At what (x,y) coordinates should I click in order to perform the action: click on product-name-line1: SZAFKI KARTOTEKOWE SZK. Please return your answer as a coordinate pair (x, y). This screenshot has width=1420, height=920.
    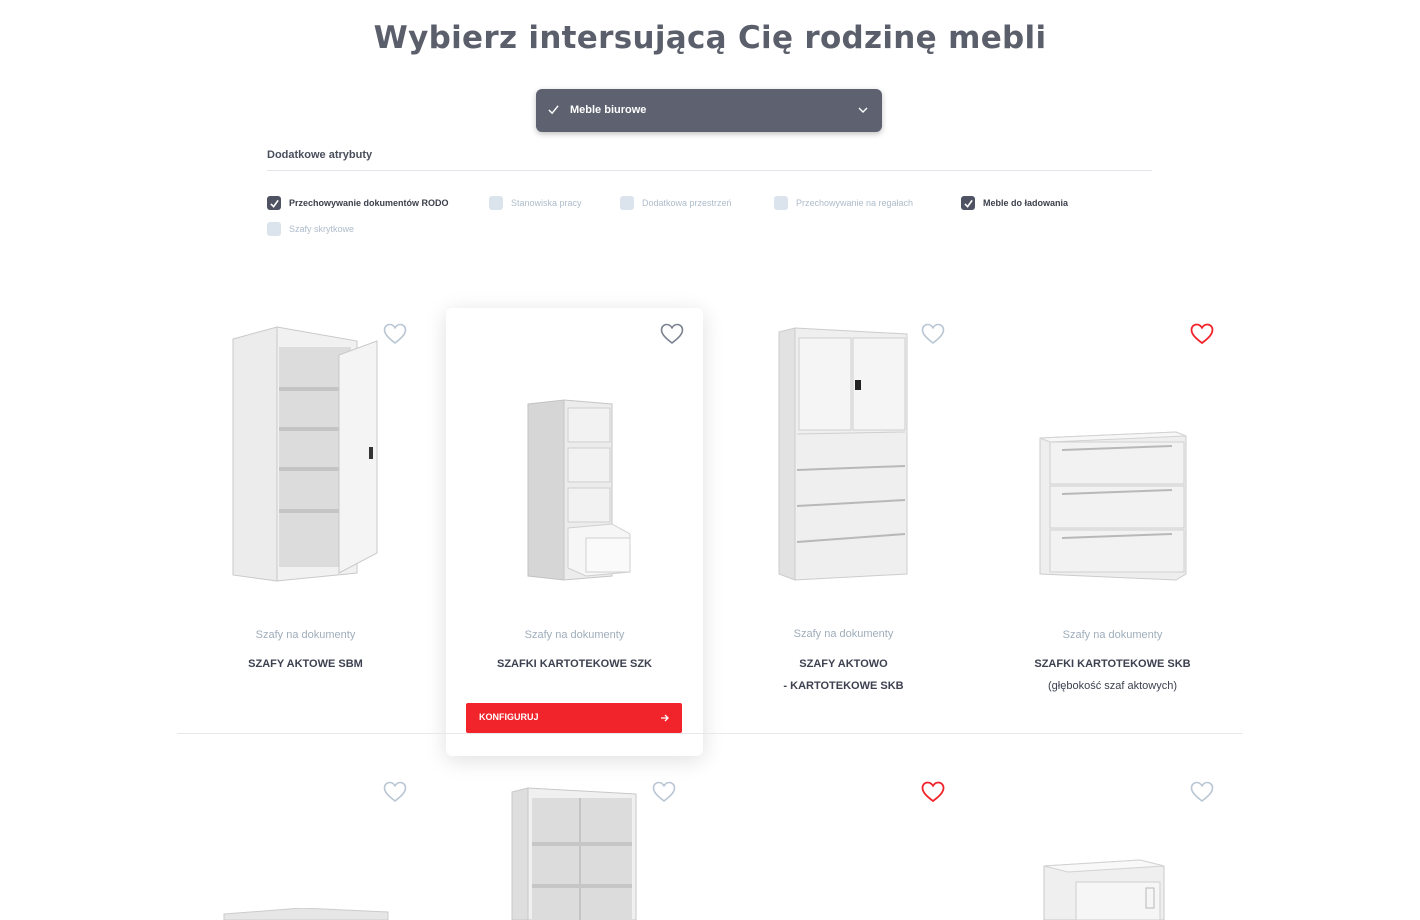
    Looking at the image, I should click on (574, 664).